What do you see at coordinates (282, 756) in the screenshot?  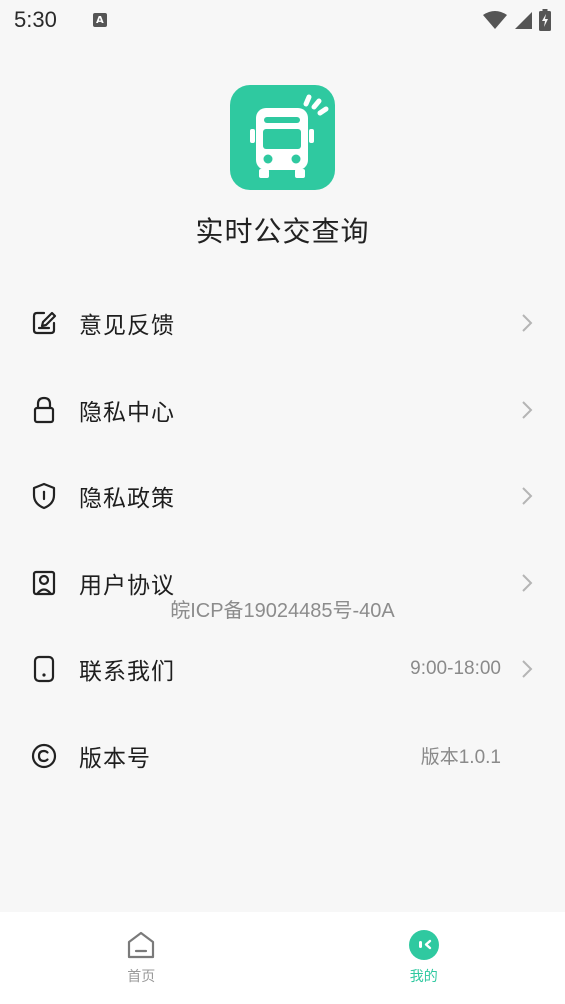 I see `menu-item-version: 版本号 版本1.0.1` at bounding box center [282, 756].